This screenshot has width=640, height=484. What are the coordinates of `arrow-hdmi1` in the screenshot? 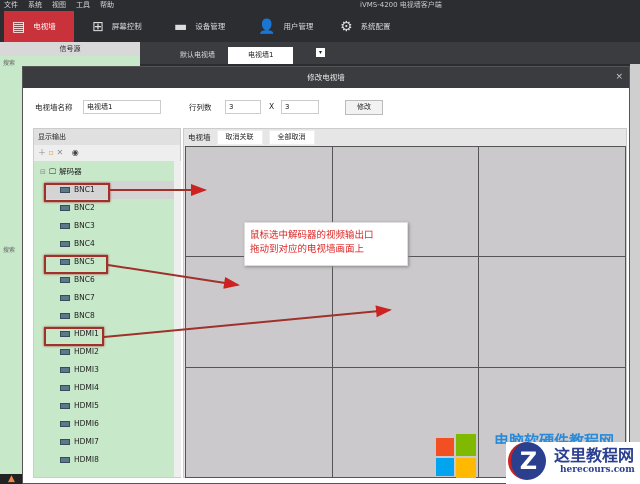 It's located at (247, 321).